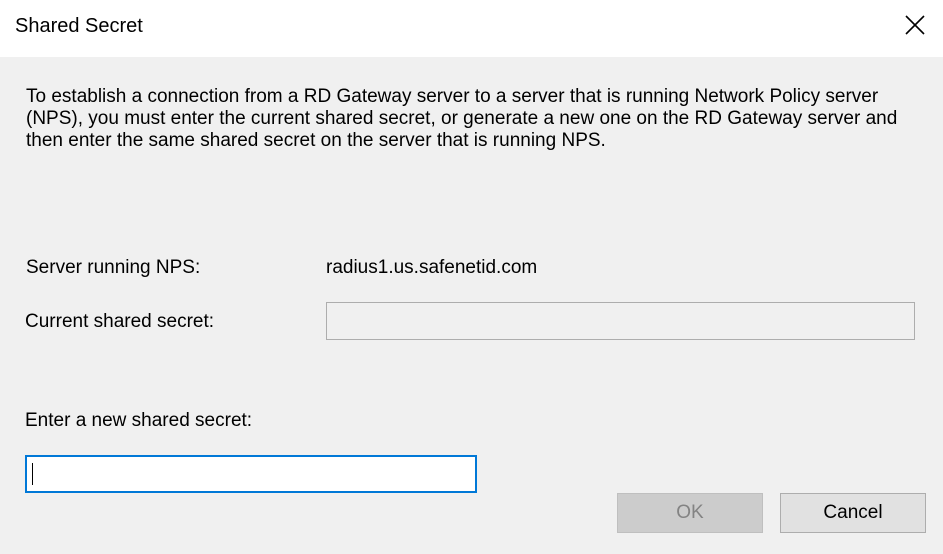  I want to click on ok-button: OK, so click(690, 513).